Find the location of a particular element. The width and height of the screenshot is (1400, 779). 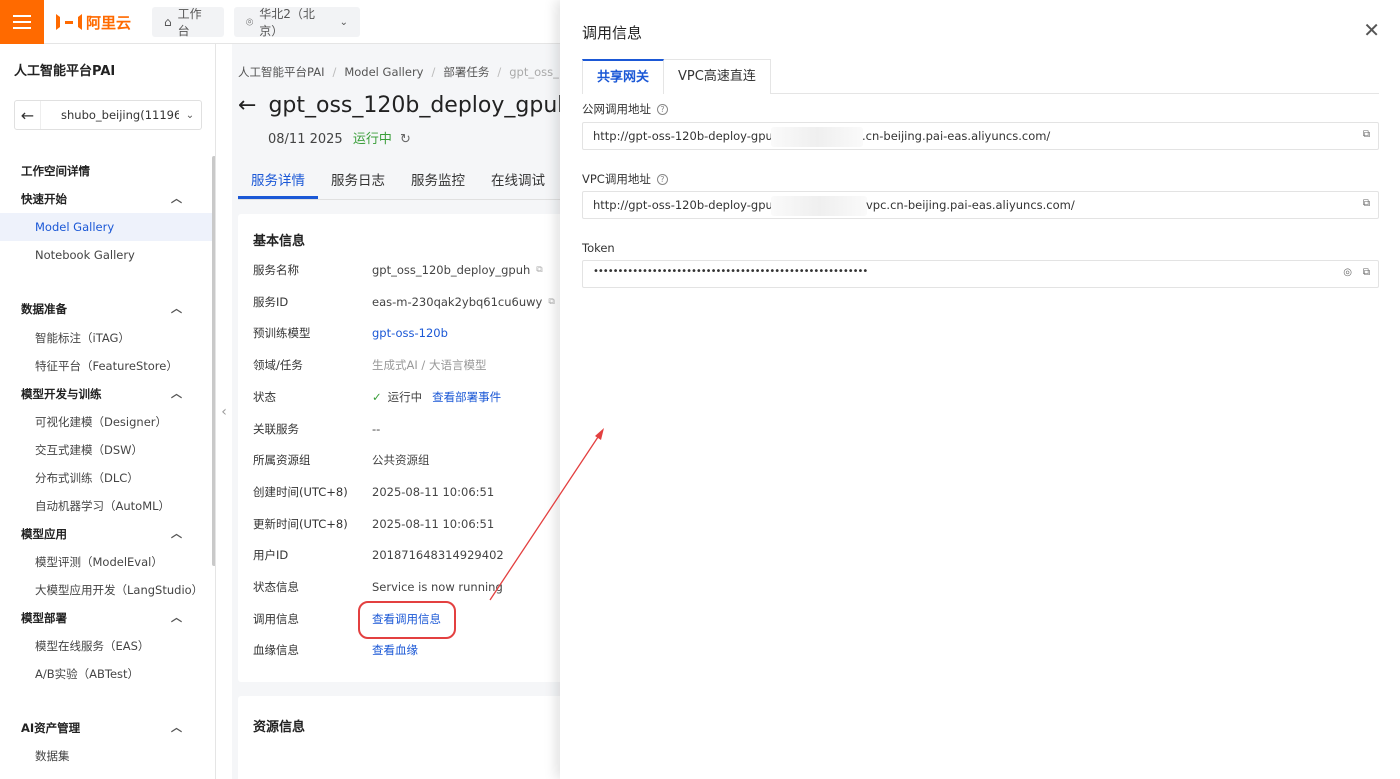

resource-info-title: 资源信息 is located at coordinates (279, 727).